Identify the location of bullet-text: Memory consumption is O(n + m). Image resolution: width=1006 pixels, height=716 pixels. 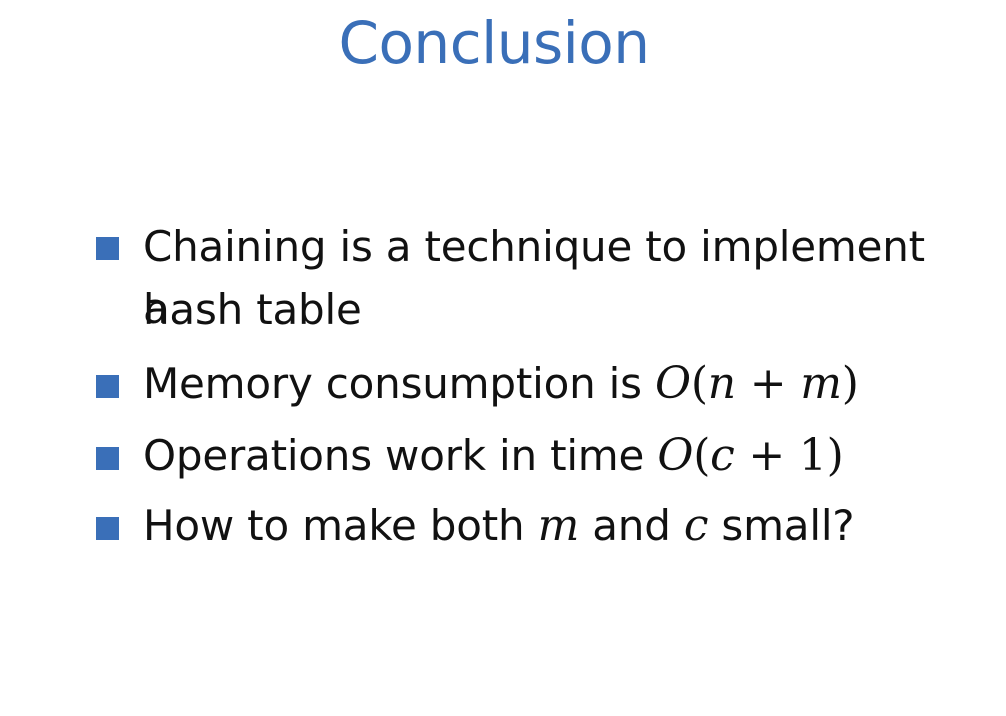
(543, 384).